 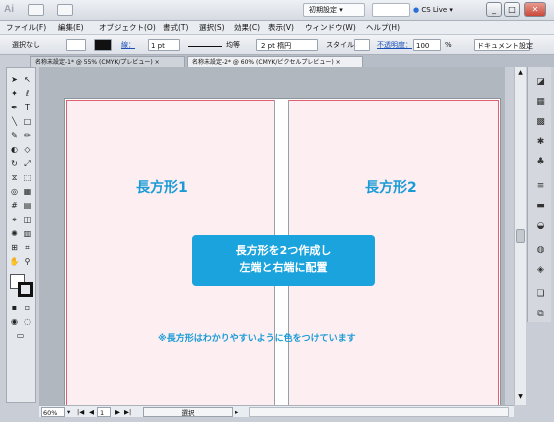 I want to click on next-artboard-icon: ▶, so click(x=117, y=412).